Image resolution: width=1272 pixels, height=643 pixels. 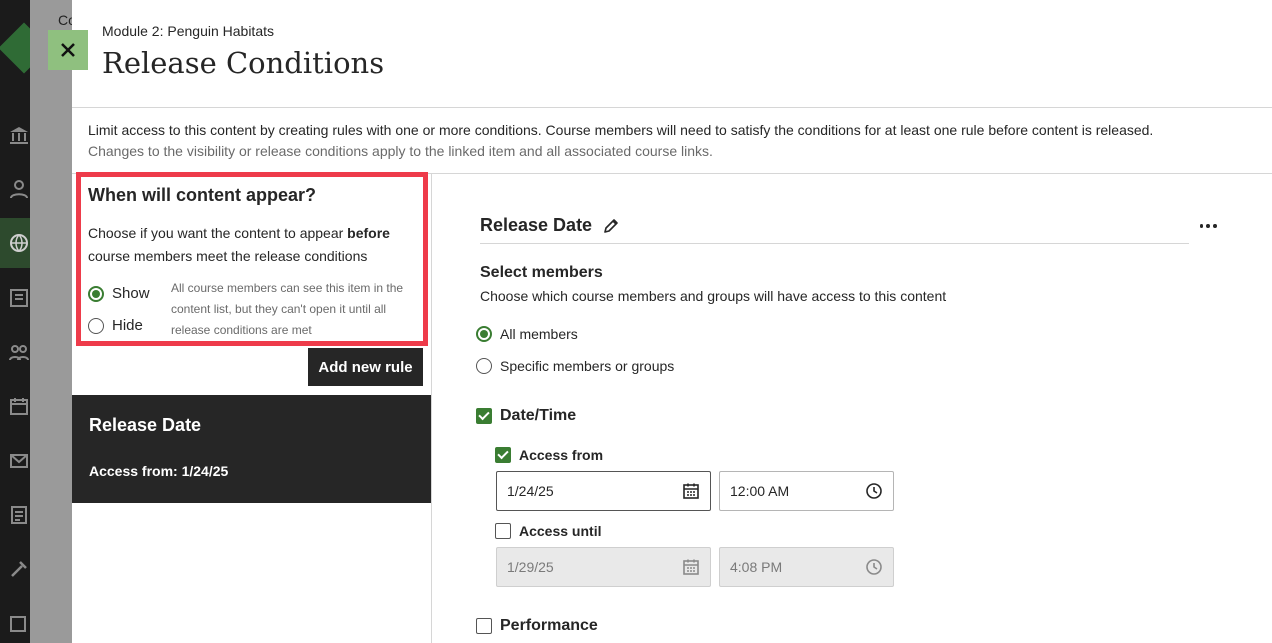 What do you see at coordinates (484, 626) in the screenshot?
I see `performance-checkbox` at bounding box center [484, 626].